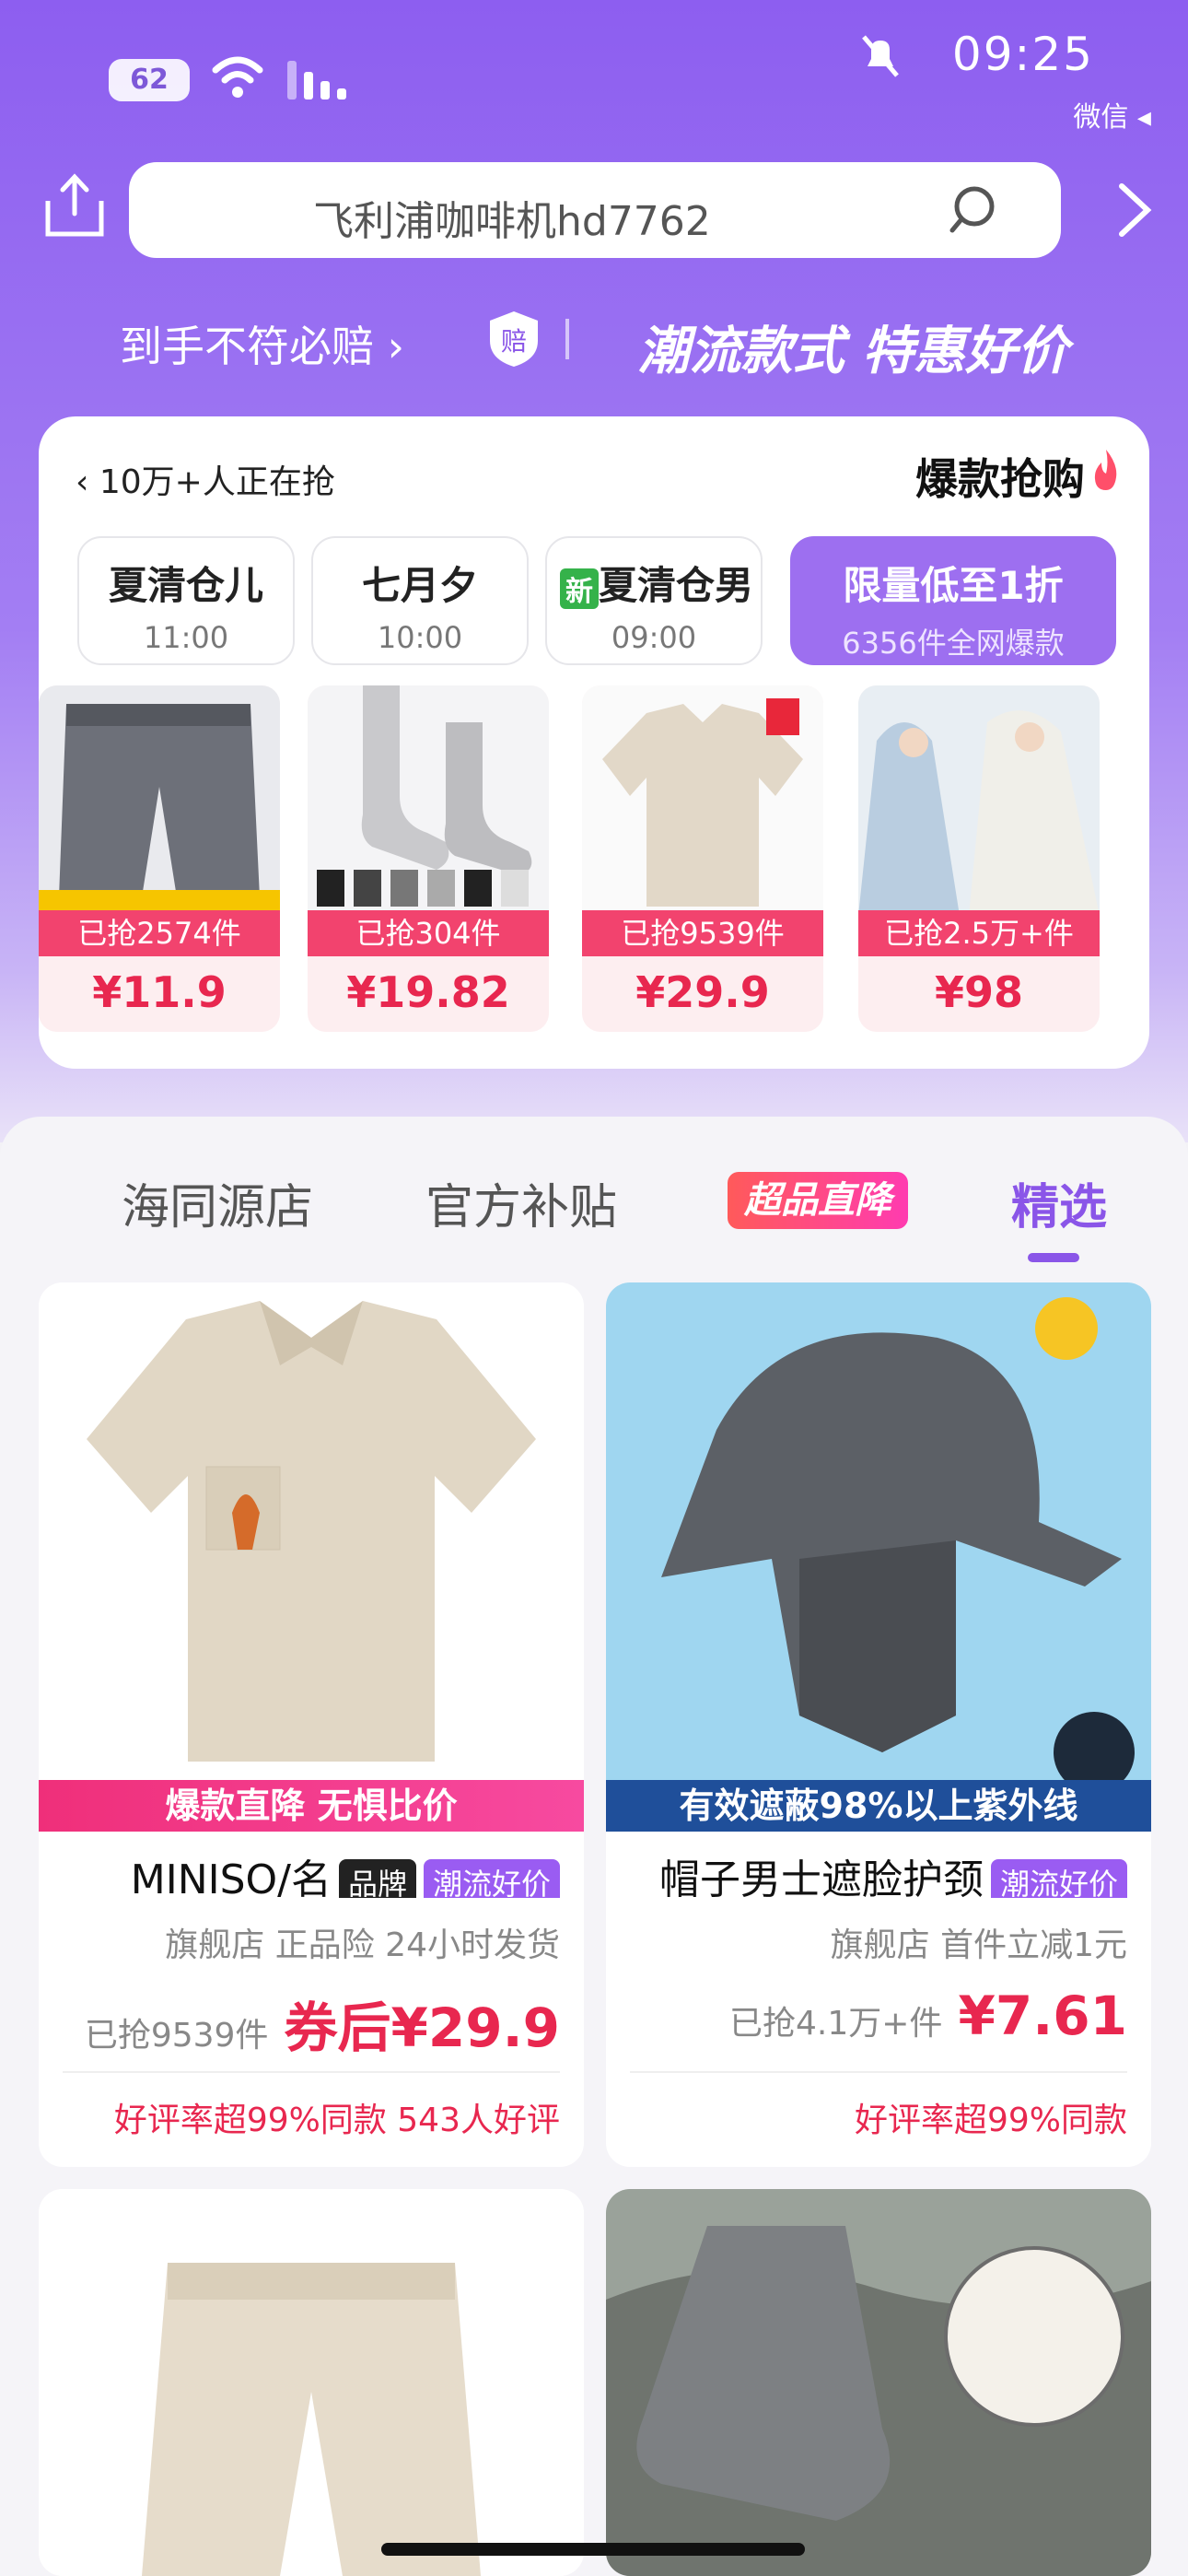 The height and width of the screenshot is (2576, 1188). I want to click on product-price: 券后¥29.9, so click(422, 2027).